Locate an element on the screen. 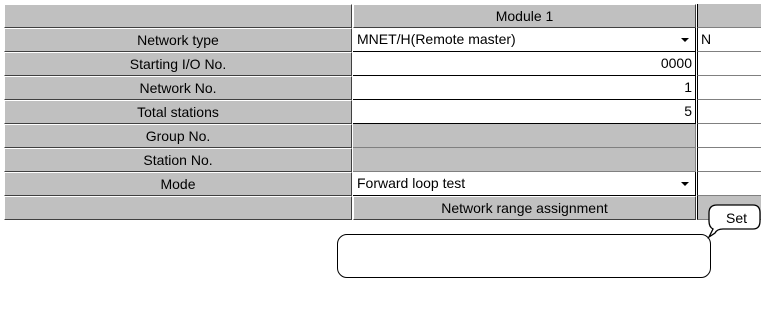 The width and height of the screenshot is (761, 322). network-no-label: Network No. is located at coordinates (178, 88).